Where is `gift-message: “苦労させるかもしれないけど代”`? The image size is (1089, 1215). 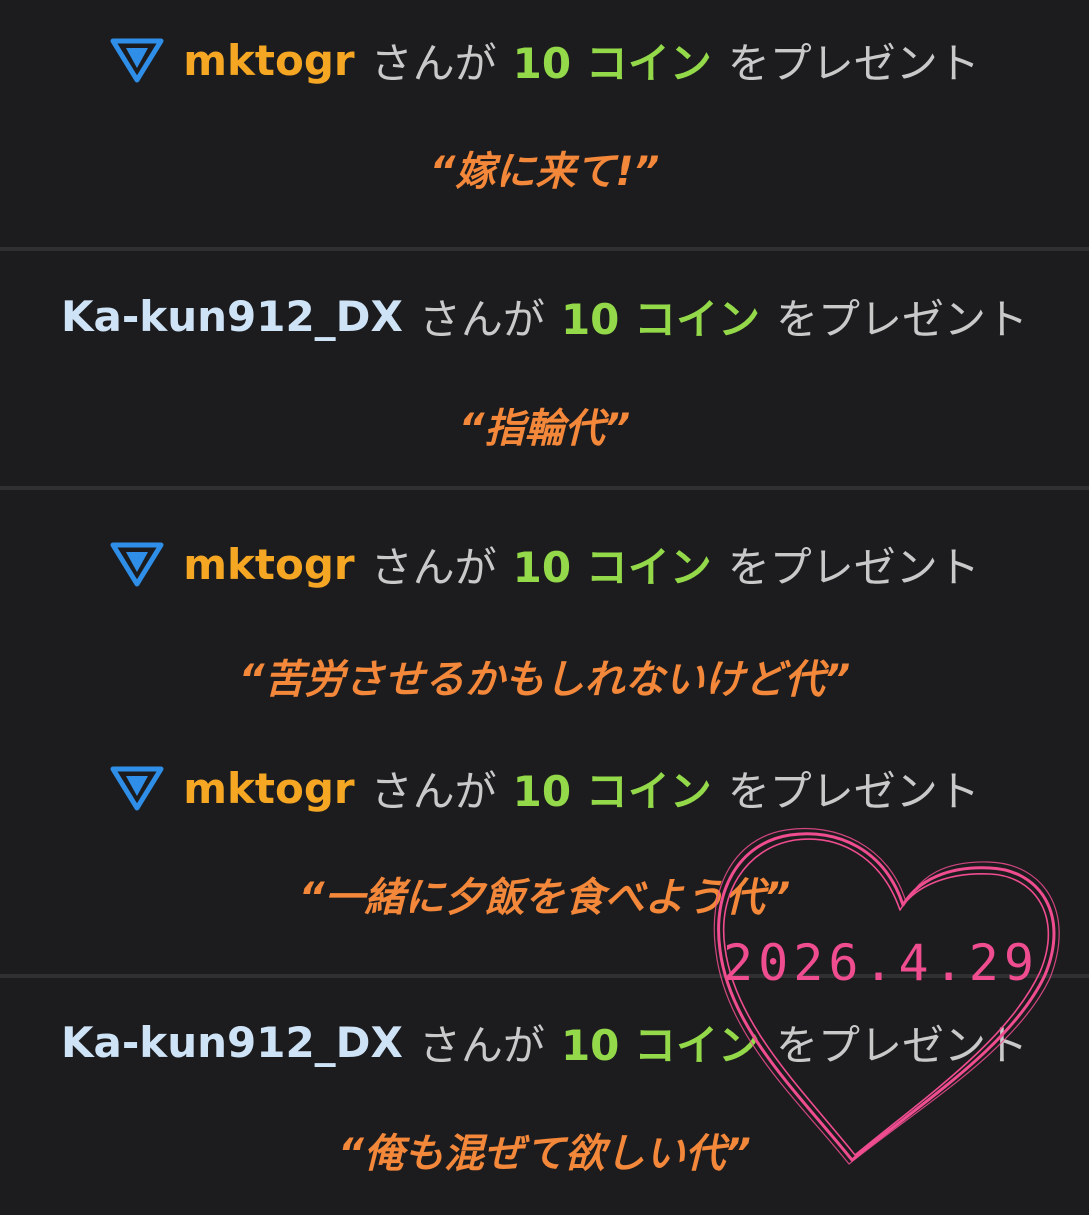 gift-message: “苦労させるかもしれないけど代” is located at coordinates (544, 680).